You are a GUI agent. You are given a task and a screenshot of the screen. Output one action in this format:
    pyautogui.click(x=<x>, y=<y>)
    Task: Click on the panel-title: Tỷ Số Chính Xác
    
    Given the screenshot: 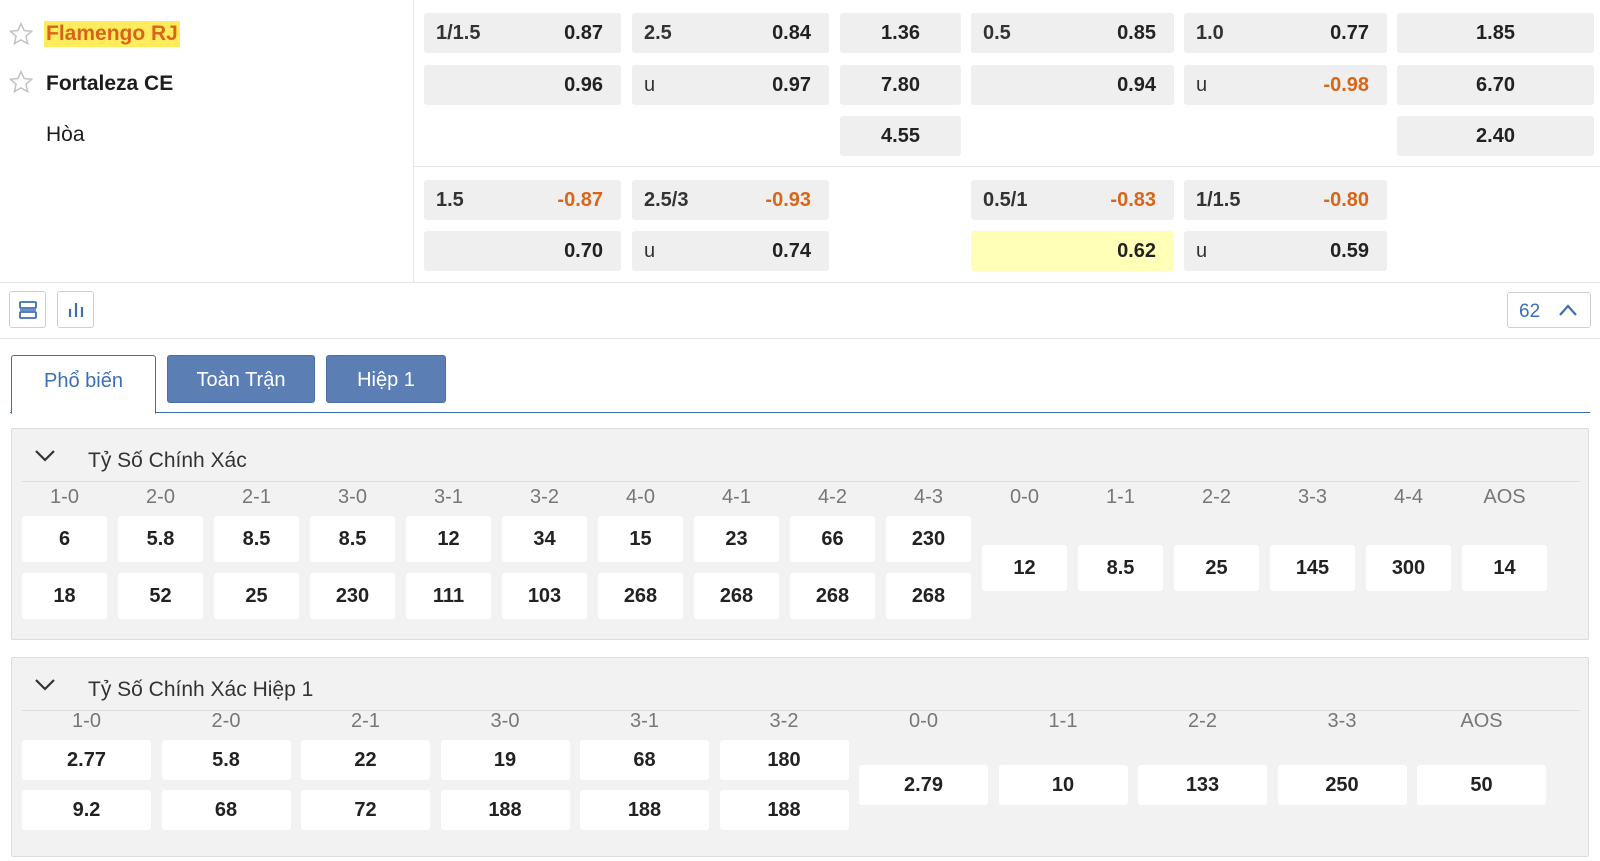 What is the action you would take?
    pyautogui.click(x=167, y=460)
    